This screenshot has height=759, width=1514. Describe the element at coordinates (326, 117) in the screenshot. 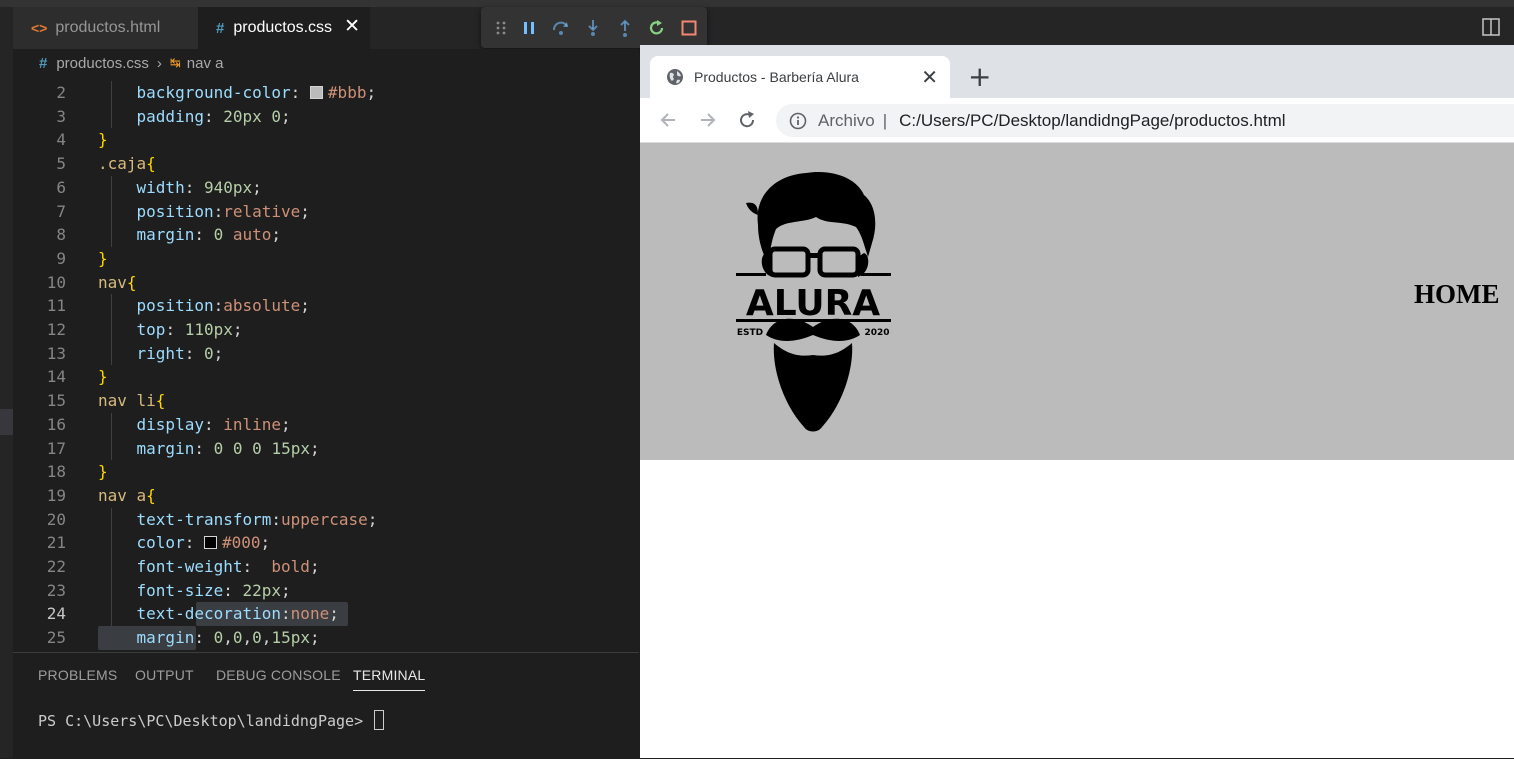

I see `code-line: 3 padding: 20px 0;` at that location.